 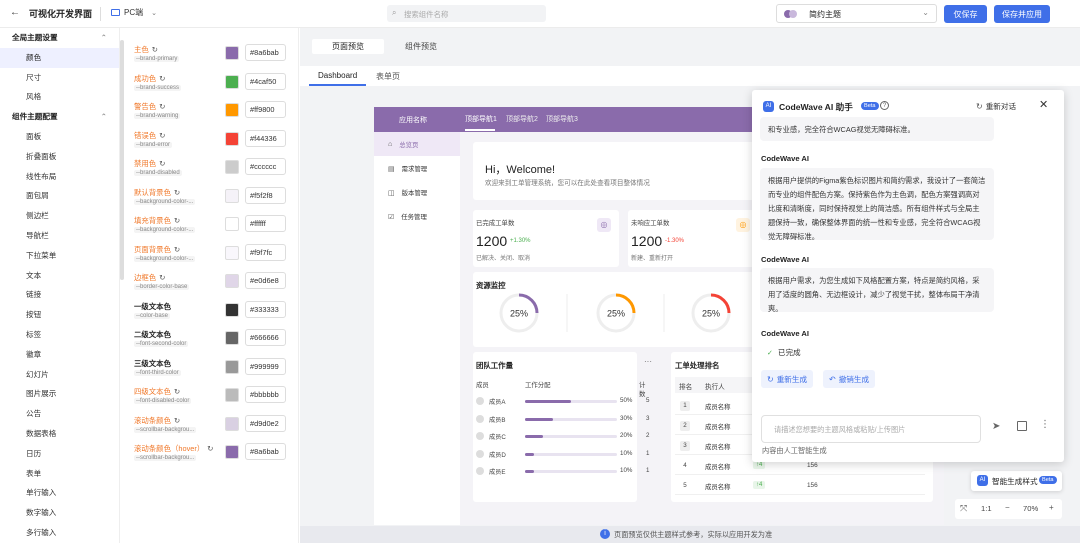 What do you see at coordinates (59, 256) in the screenshot?
I see `sidebar-item: 下拉菜单` at bounding box center [59, 256].